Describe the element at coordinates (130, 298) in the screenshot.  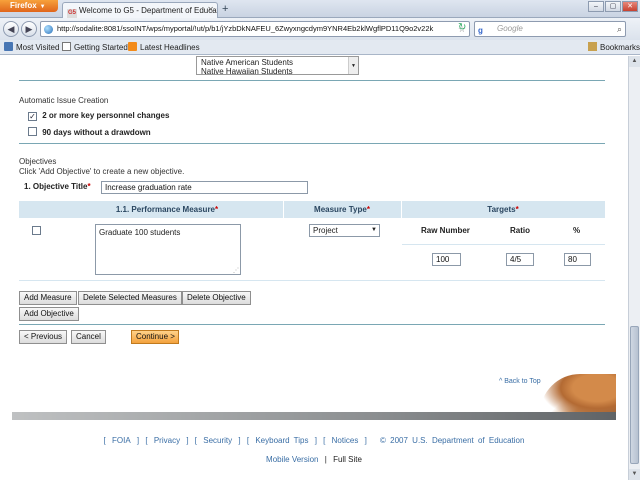
I see `delete-selected-measures-button: Delete Selected Measures` at that location.